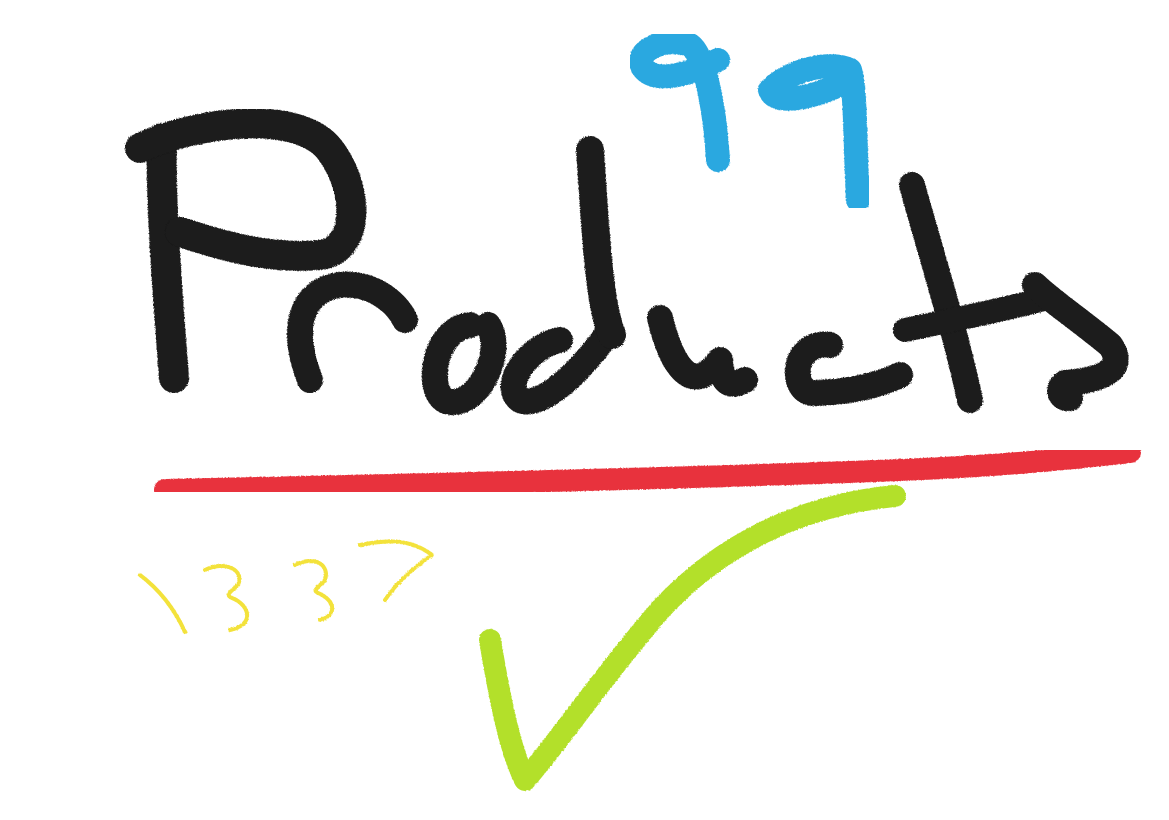 Image resolution: width=1169 pixels, height=820 pixels. Describe the element at coordinates (692, 638) in the screenshot. I see `checkmark-icon` at that location.